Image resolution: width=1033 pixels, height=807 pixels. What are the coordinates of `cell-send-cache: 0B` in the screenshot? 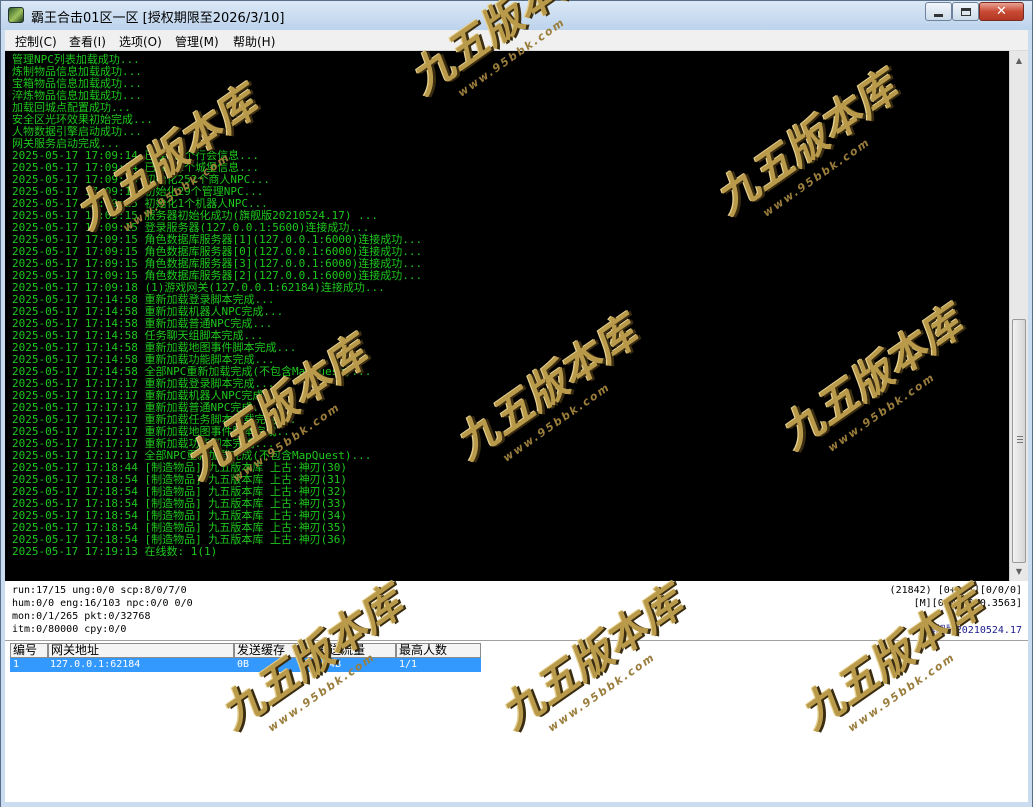 It's located at (243, 664).